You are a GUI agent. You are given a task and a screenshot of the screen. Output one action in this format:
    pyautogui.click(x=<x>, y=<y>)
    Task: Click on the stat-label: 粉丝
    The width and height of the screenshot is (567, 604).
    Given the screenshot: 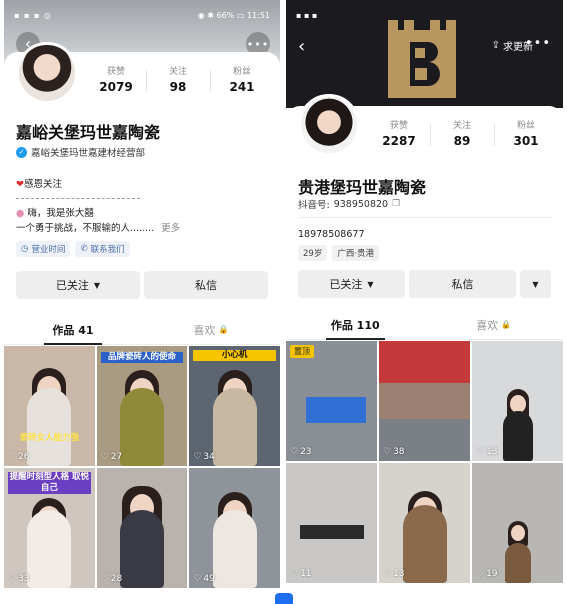 What is the action you would take?
    pyautogui.click(x=525, y=126)
    